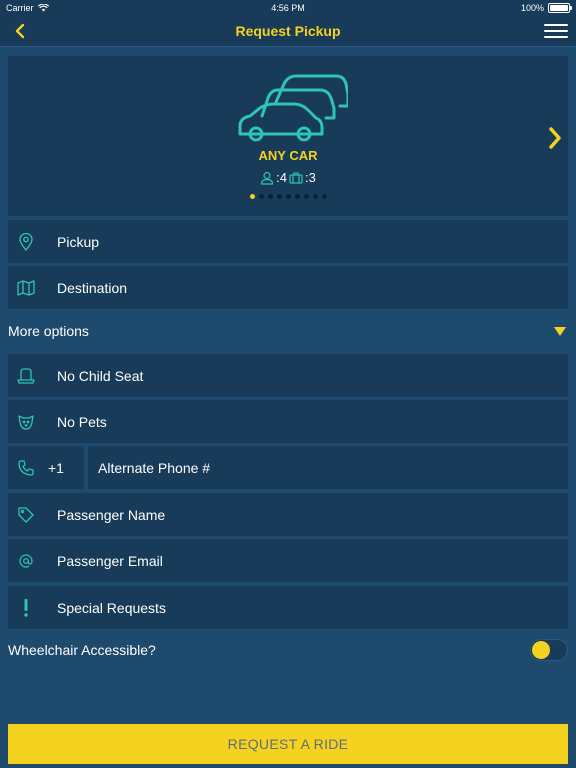  Describe the element at coordinates (288, 177) in the screenshot. I see `car-capacity: :4 :3` at that location.